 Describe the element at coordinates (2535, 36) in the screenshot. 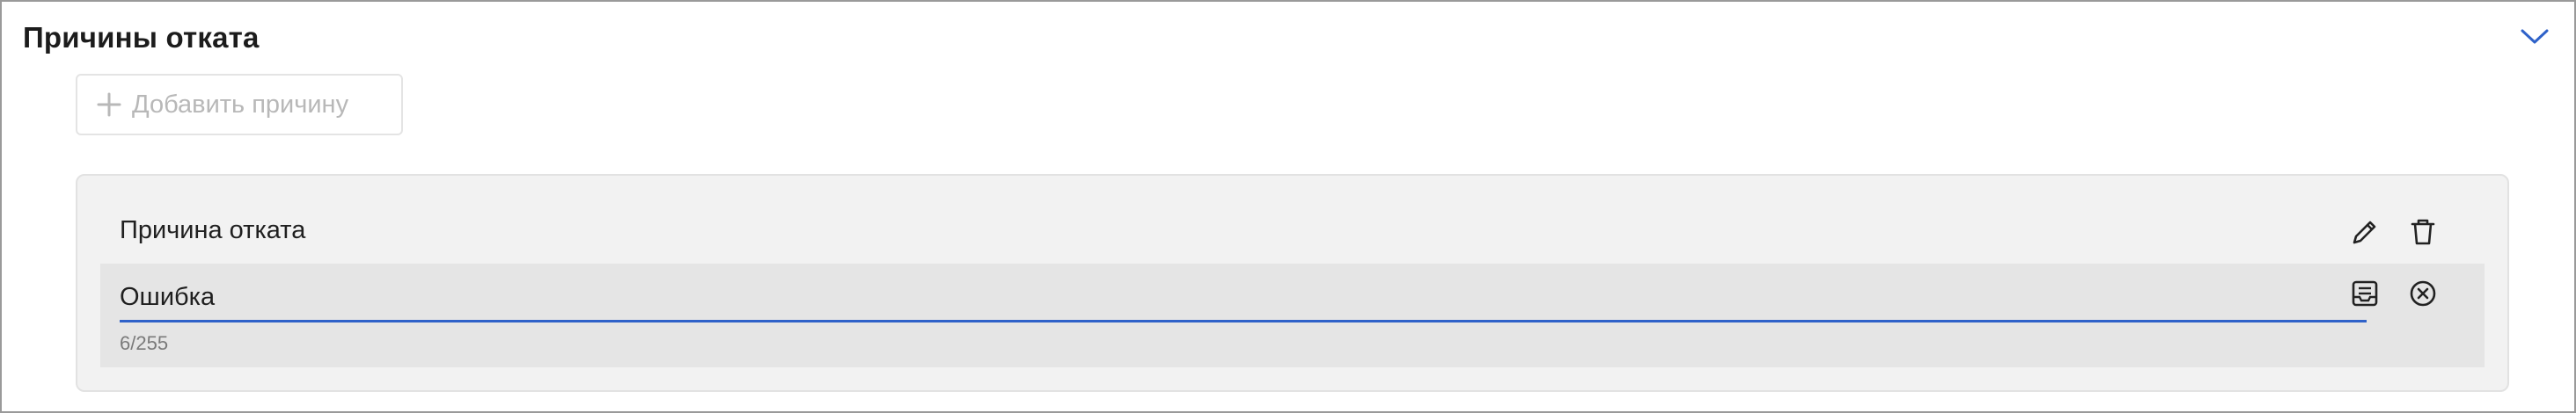

I see `chevron-down-icon` at that location.